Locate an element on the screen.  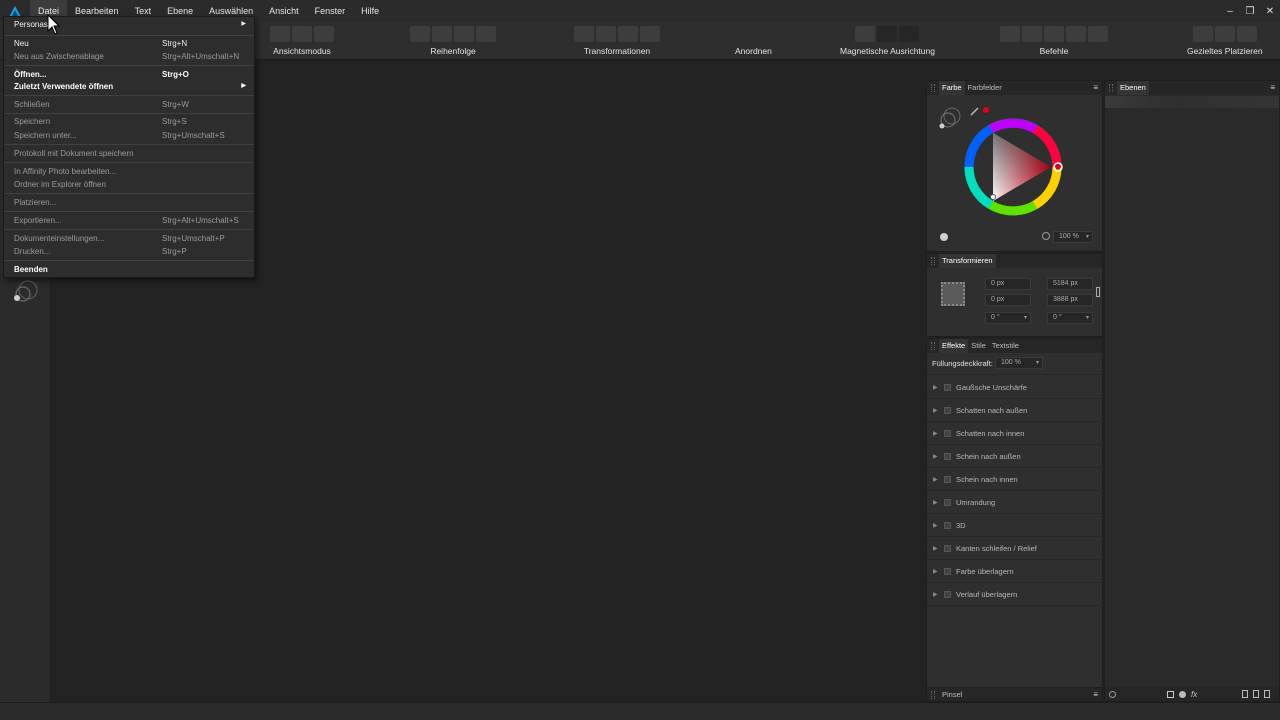
tab-transformieren: Transformieren is located at coordinates (967, 261).